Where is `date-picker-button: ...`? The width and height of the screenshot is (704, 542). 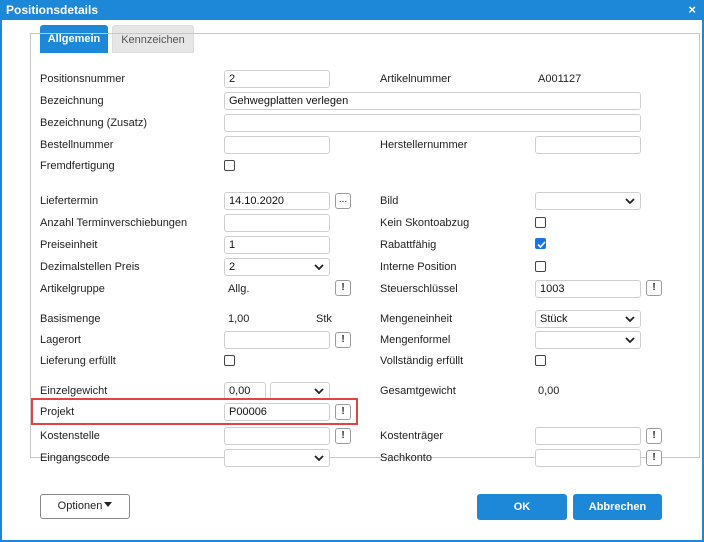 date-picker-button: ... is located at coordinates (343, 201).